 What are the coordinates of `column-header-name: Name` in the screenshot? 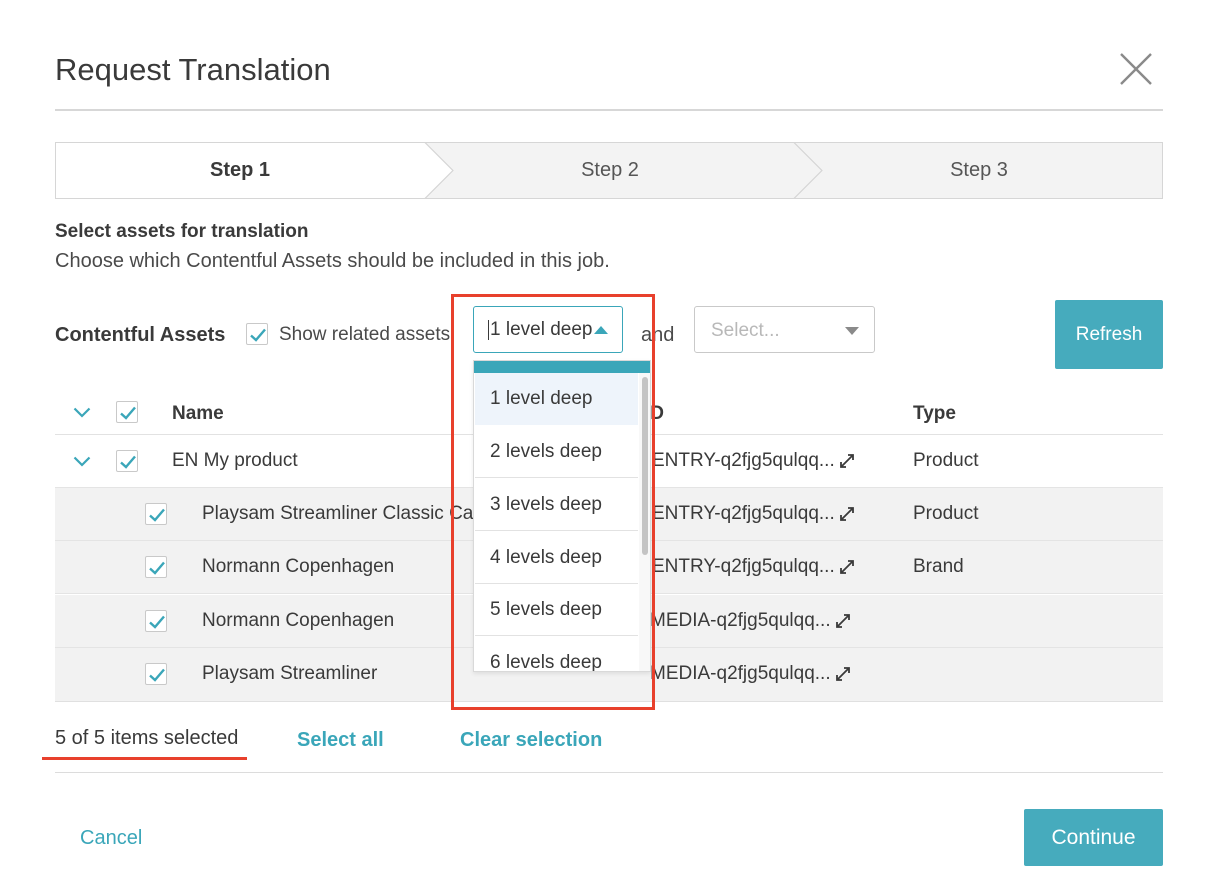 It's located at (198, 414).